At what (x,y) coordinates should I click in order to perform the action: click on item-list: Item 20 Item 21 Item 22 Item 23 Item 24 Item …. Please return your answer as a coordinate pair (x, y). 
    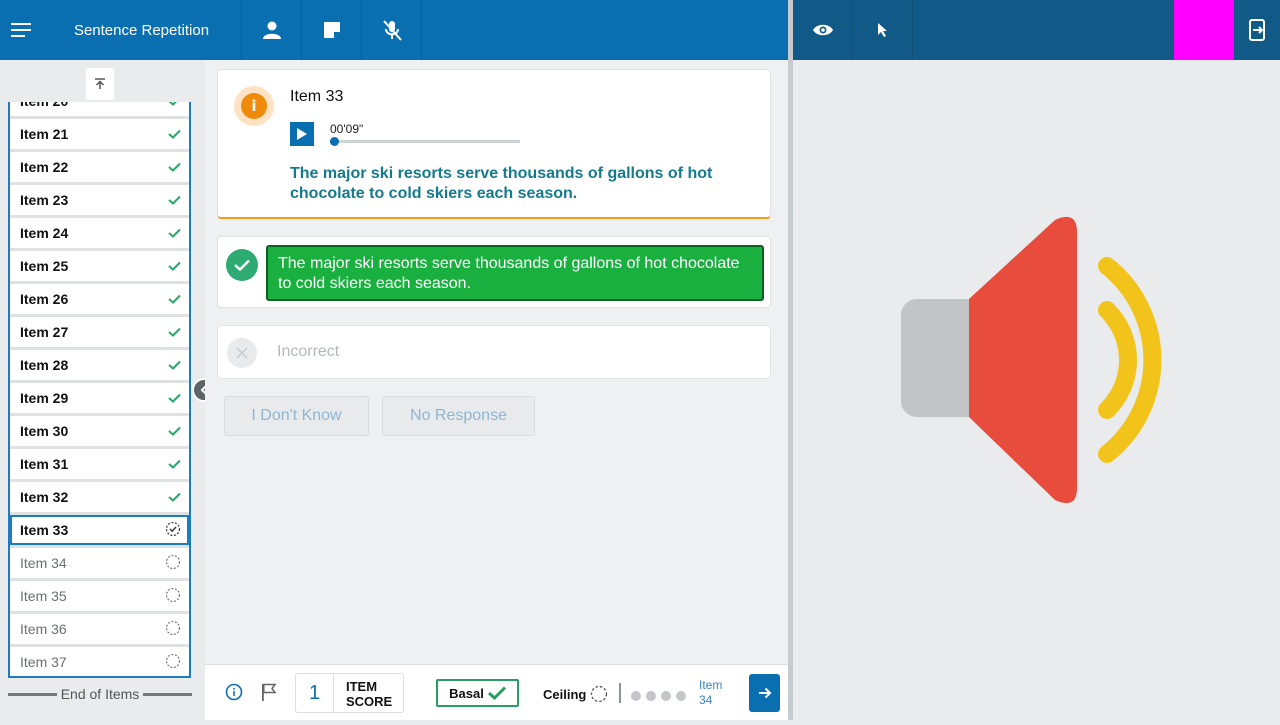
    Looking at the image, I should click on (99, 390).